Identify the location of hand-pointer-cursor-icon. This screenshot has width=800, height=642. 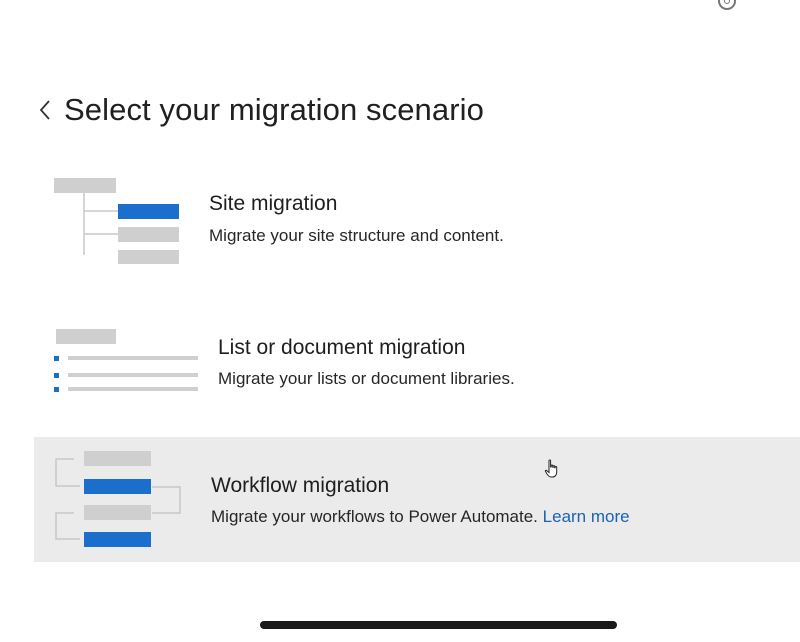
(551, 468).